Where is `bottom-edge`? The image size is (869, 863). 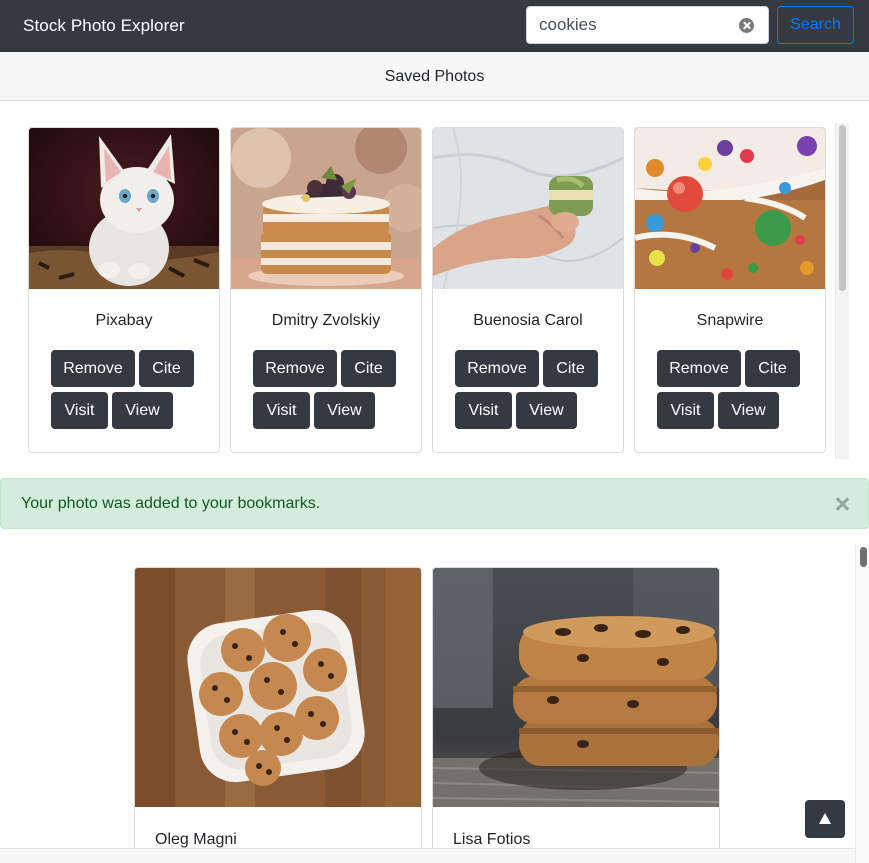
bottom-edge is located at coordinates (427, 855).